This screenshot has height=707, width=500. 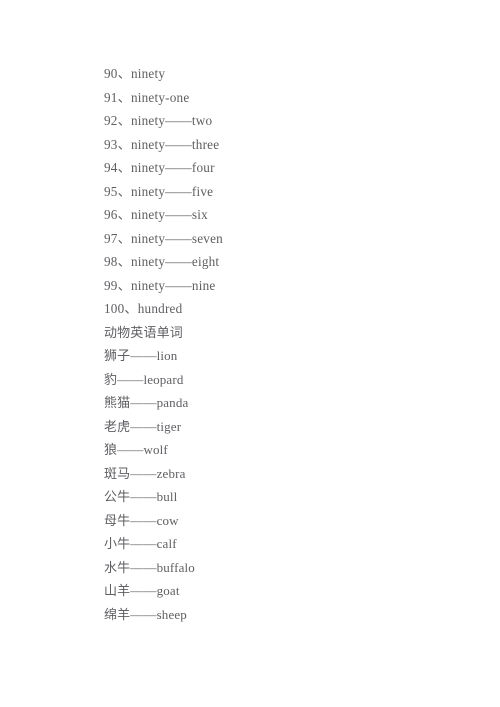 I want to click on line-zebra: 斑马——zebra, so click(x=145, y=473).